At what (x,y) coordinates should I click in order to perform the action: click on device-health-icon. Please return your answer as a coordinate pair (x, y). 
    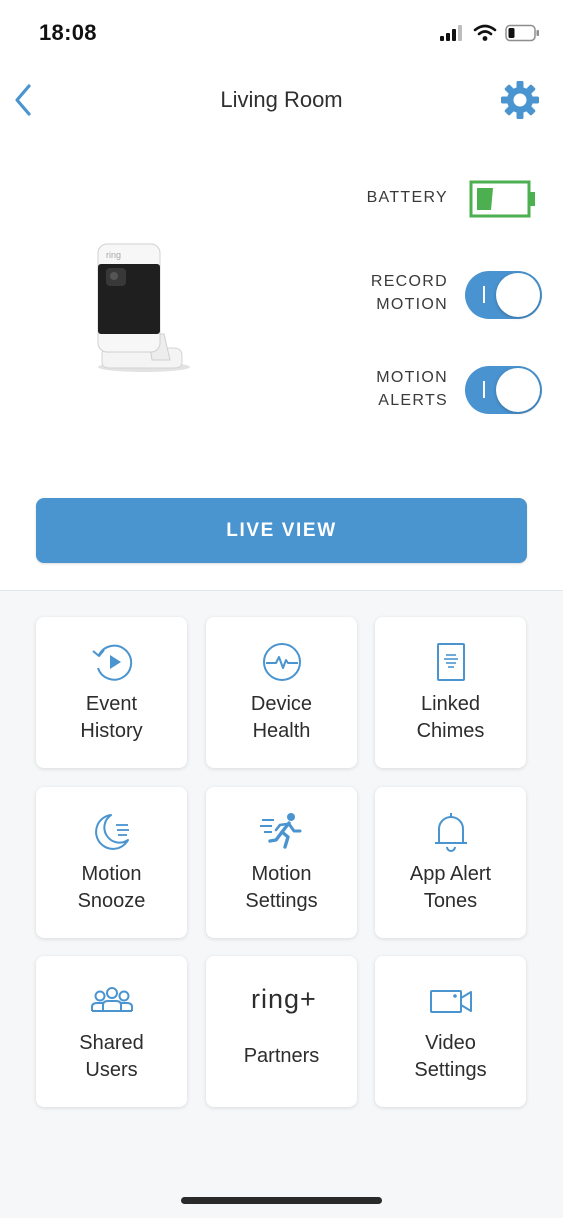
    Looking at the image, I should click on (281, 662).